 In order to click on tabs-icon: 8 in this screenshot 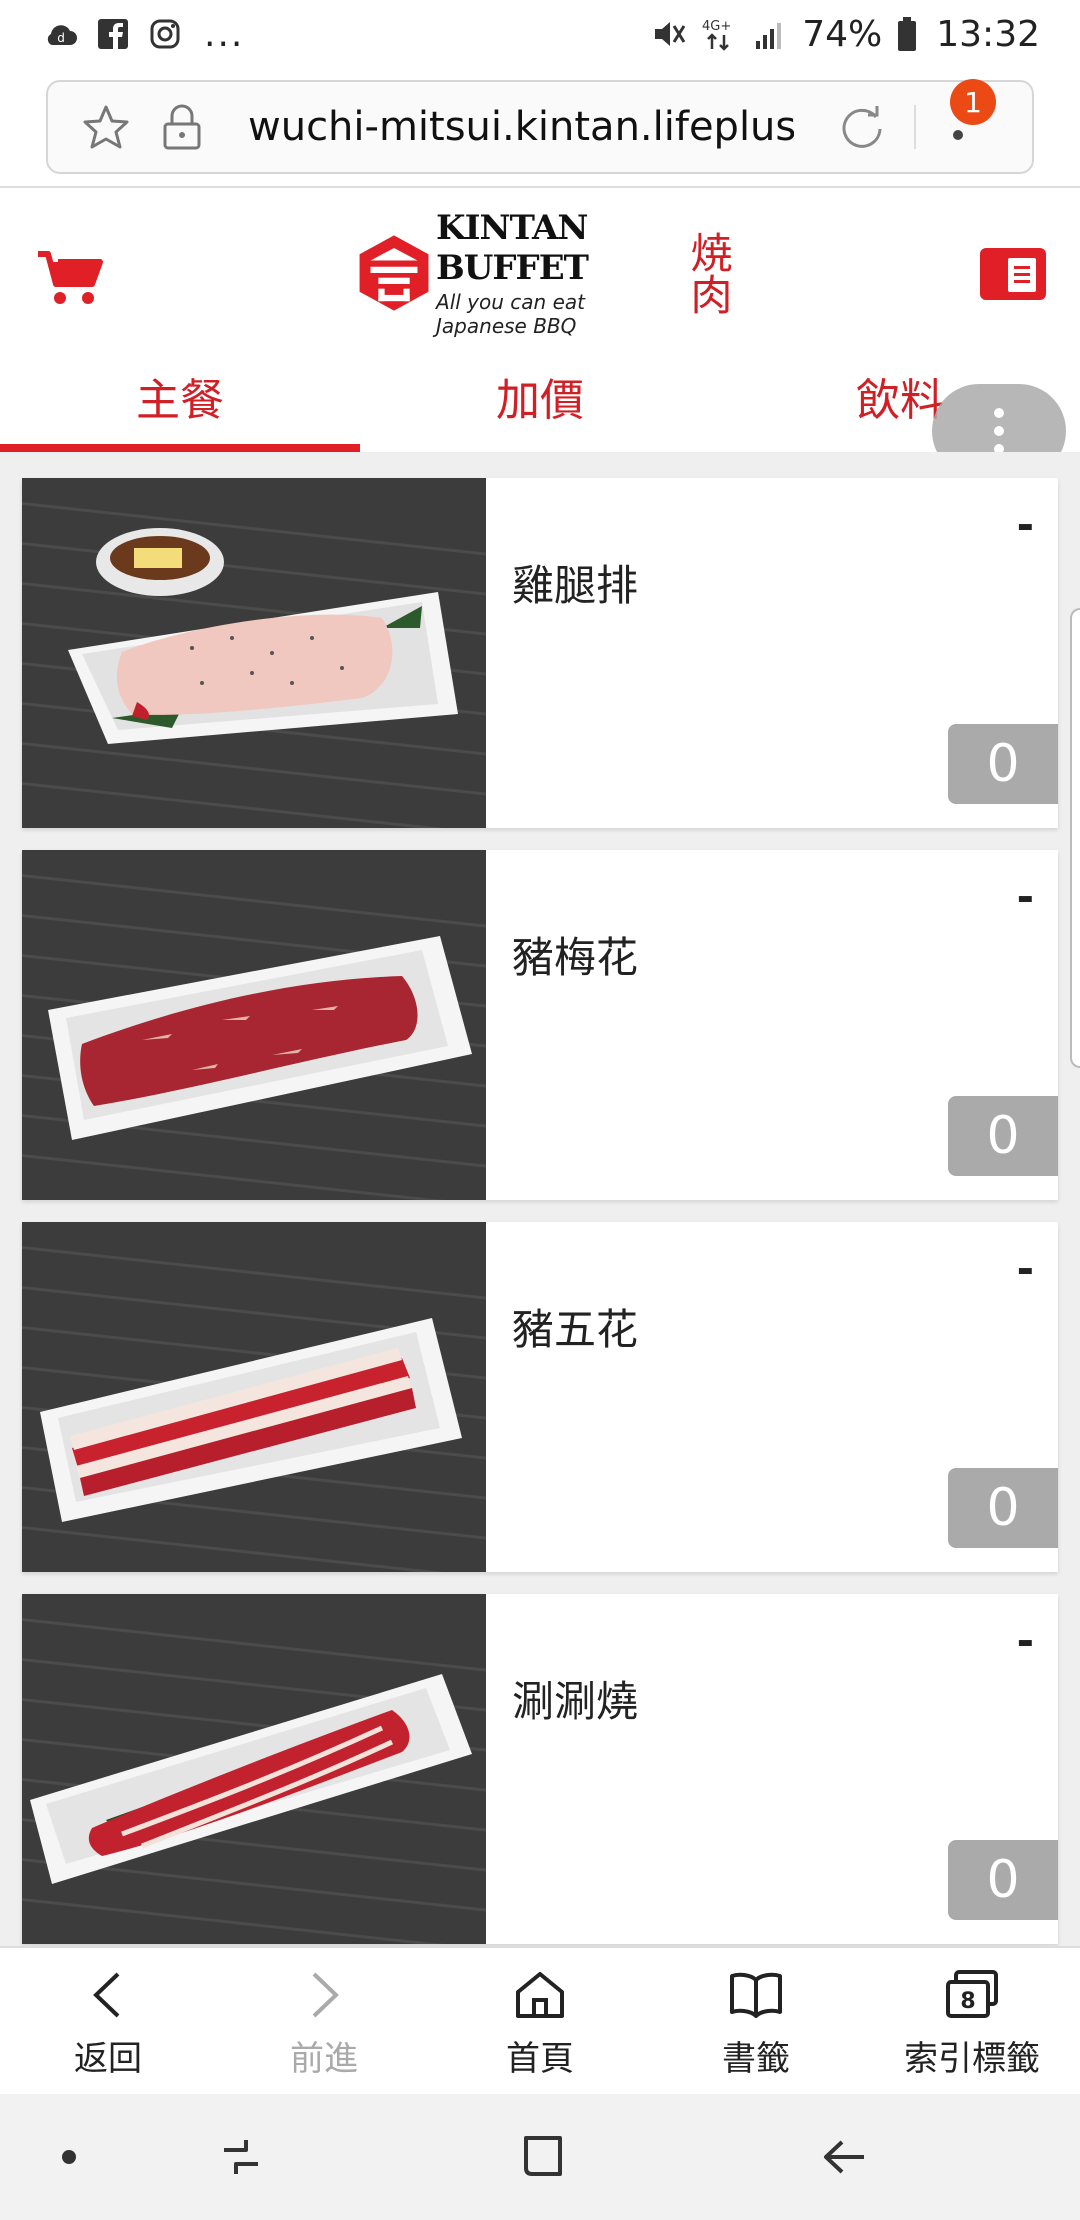, I will do `click(972, 1995)`.